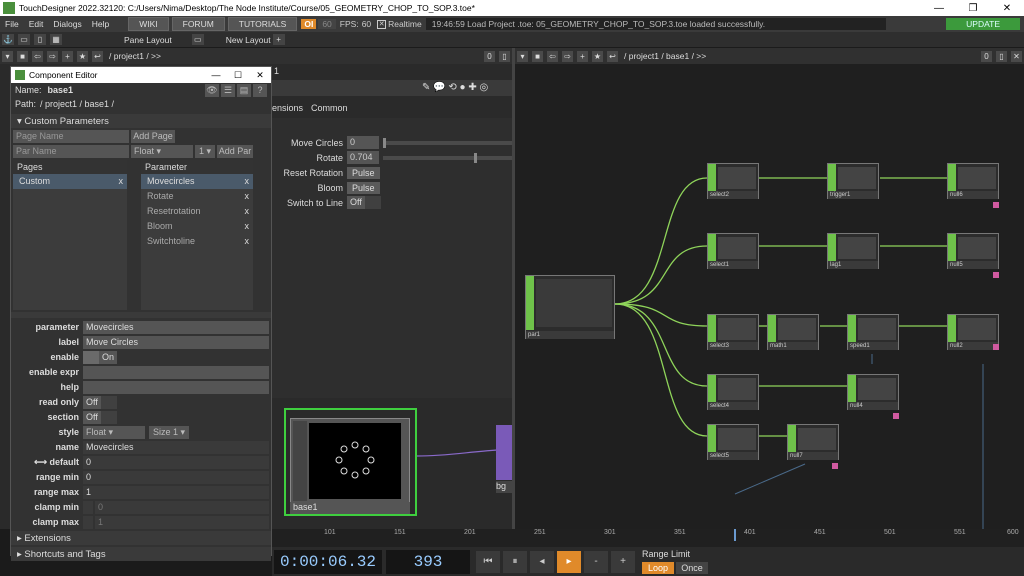 The width and height of the screenshot is (1024, 576). What do you see at coordinates (64, 554) in the screenshot?
I see `shortcuts-header: Shortcuts and Tags` at bounding box center [64, 554].